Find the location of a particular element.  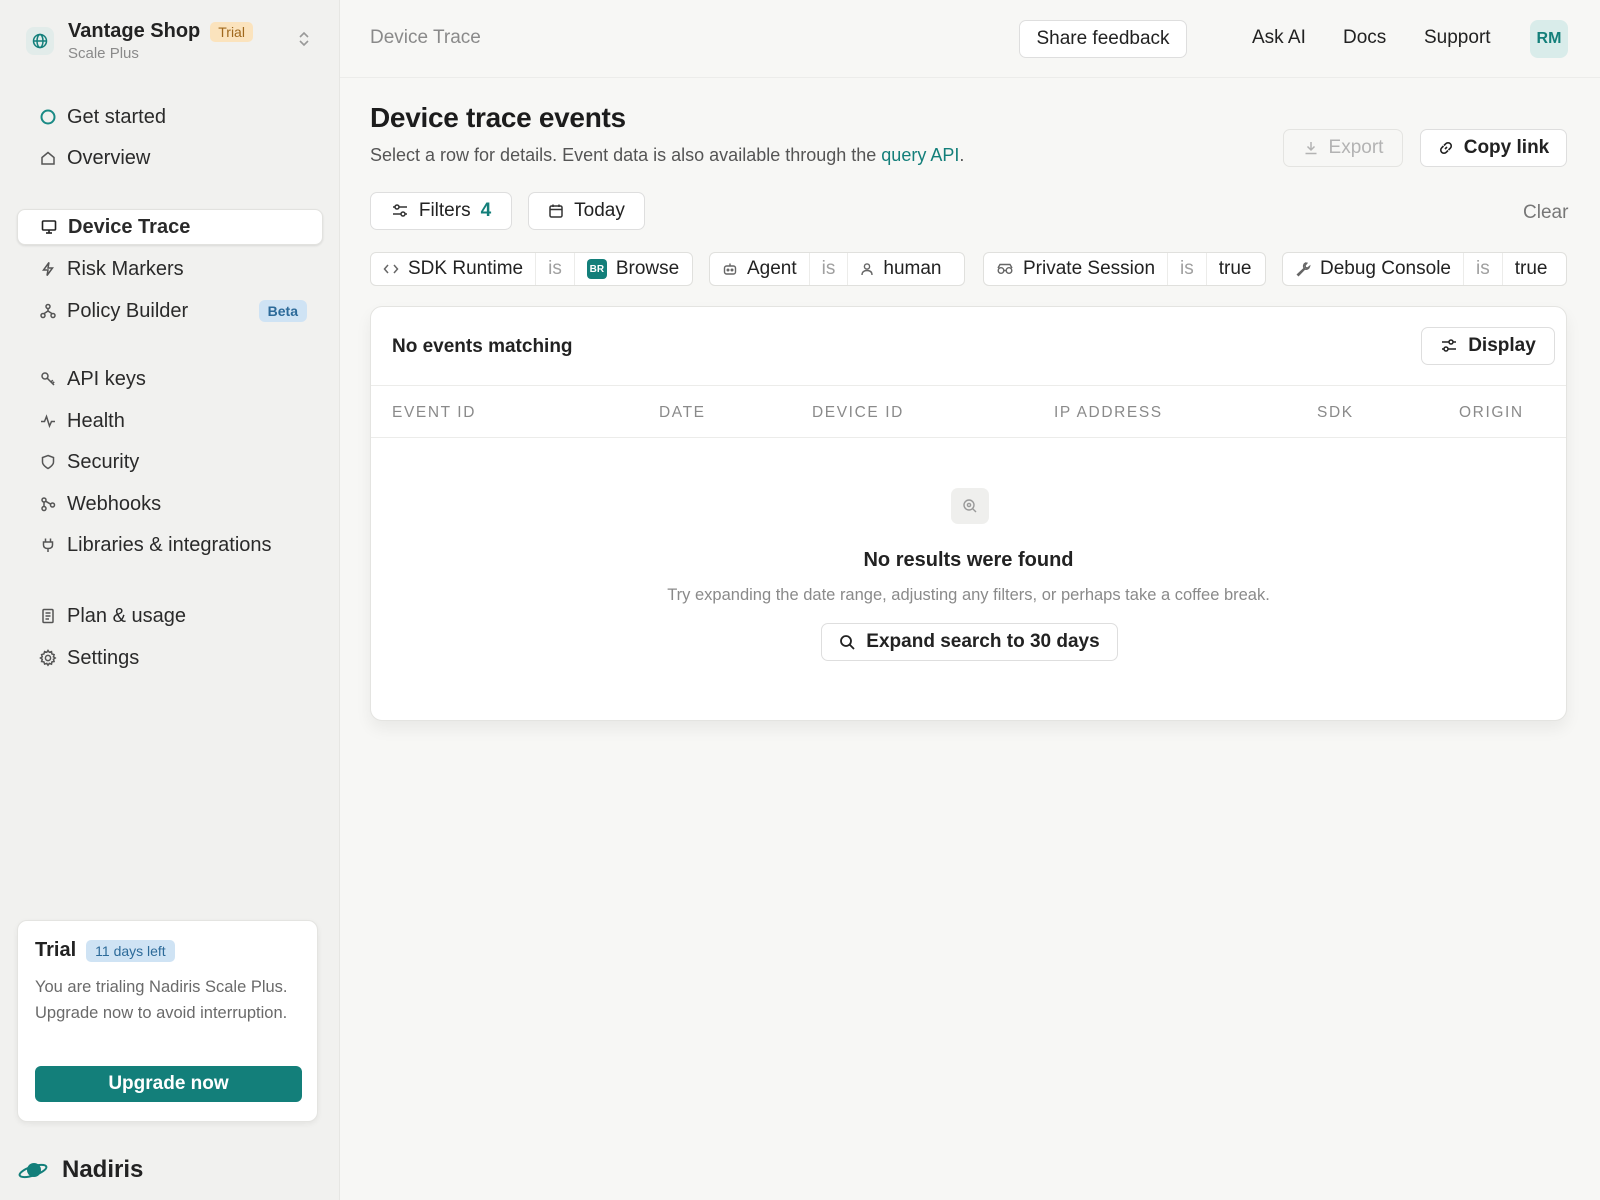

sidebar-item-label: Webhooks is located at coordinates (114, 503).